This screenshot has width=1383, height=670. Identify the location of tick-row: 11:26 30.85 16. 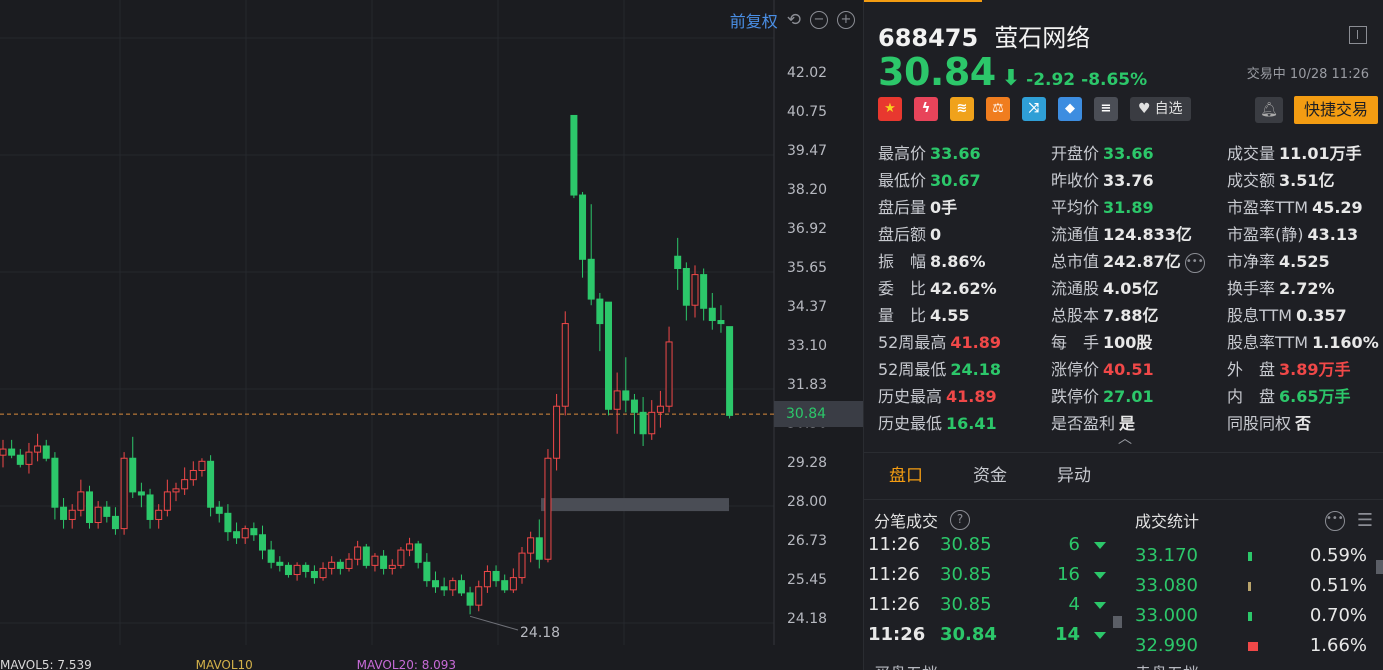
(991, 575).